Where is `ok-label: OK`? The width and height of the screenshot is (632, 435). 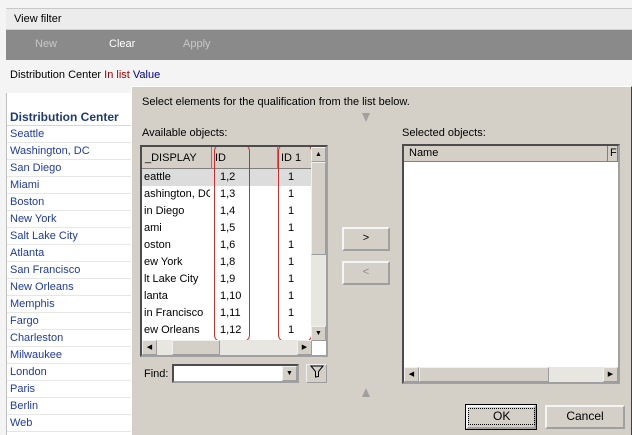
ok-label: OK is located at coordinates (502, 416).